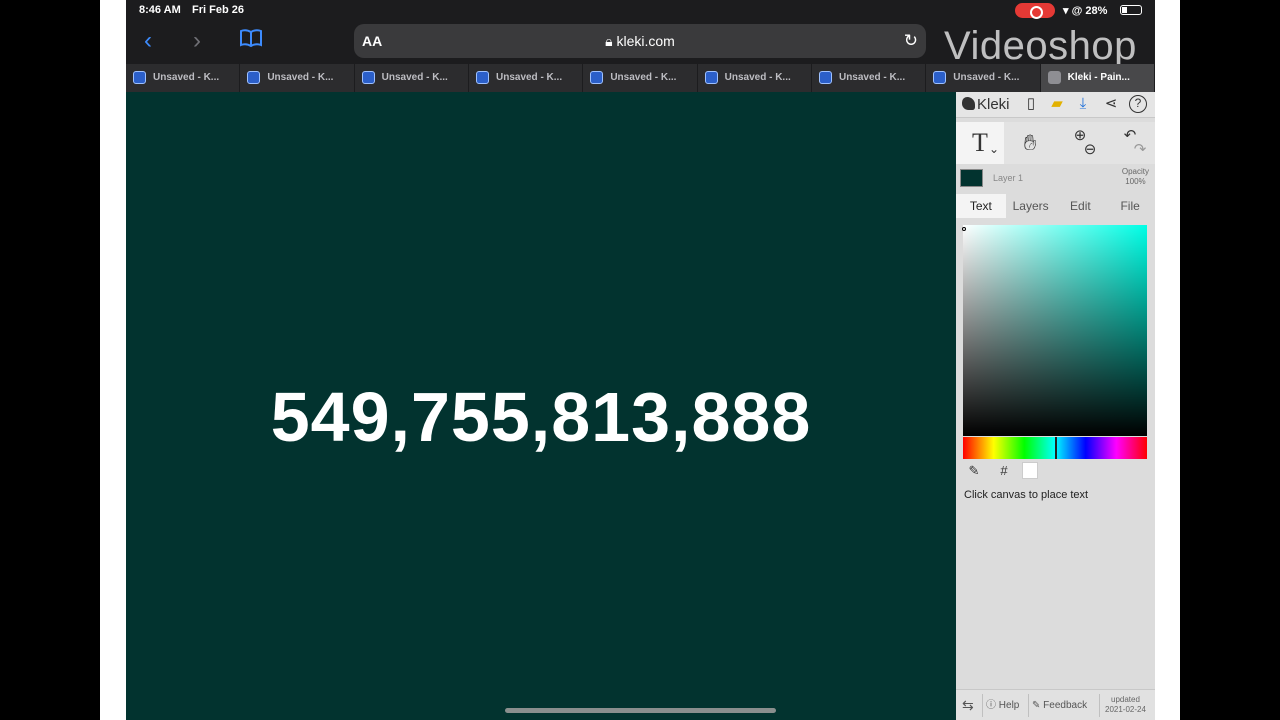 This screenshot has width=1280, height=720. I want to click on text-tool-hint: Click canvas to place text, so click(1026, 495).